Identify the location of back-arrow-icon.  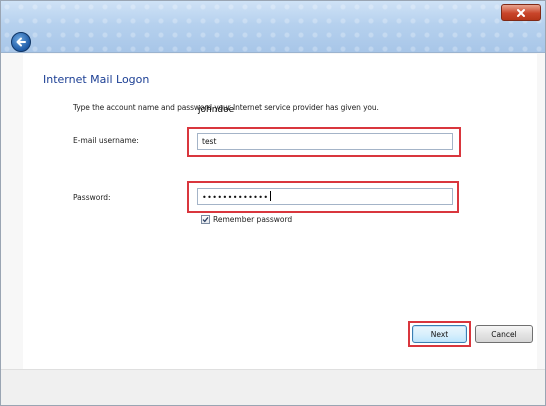
(21, 42).